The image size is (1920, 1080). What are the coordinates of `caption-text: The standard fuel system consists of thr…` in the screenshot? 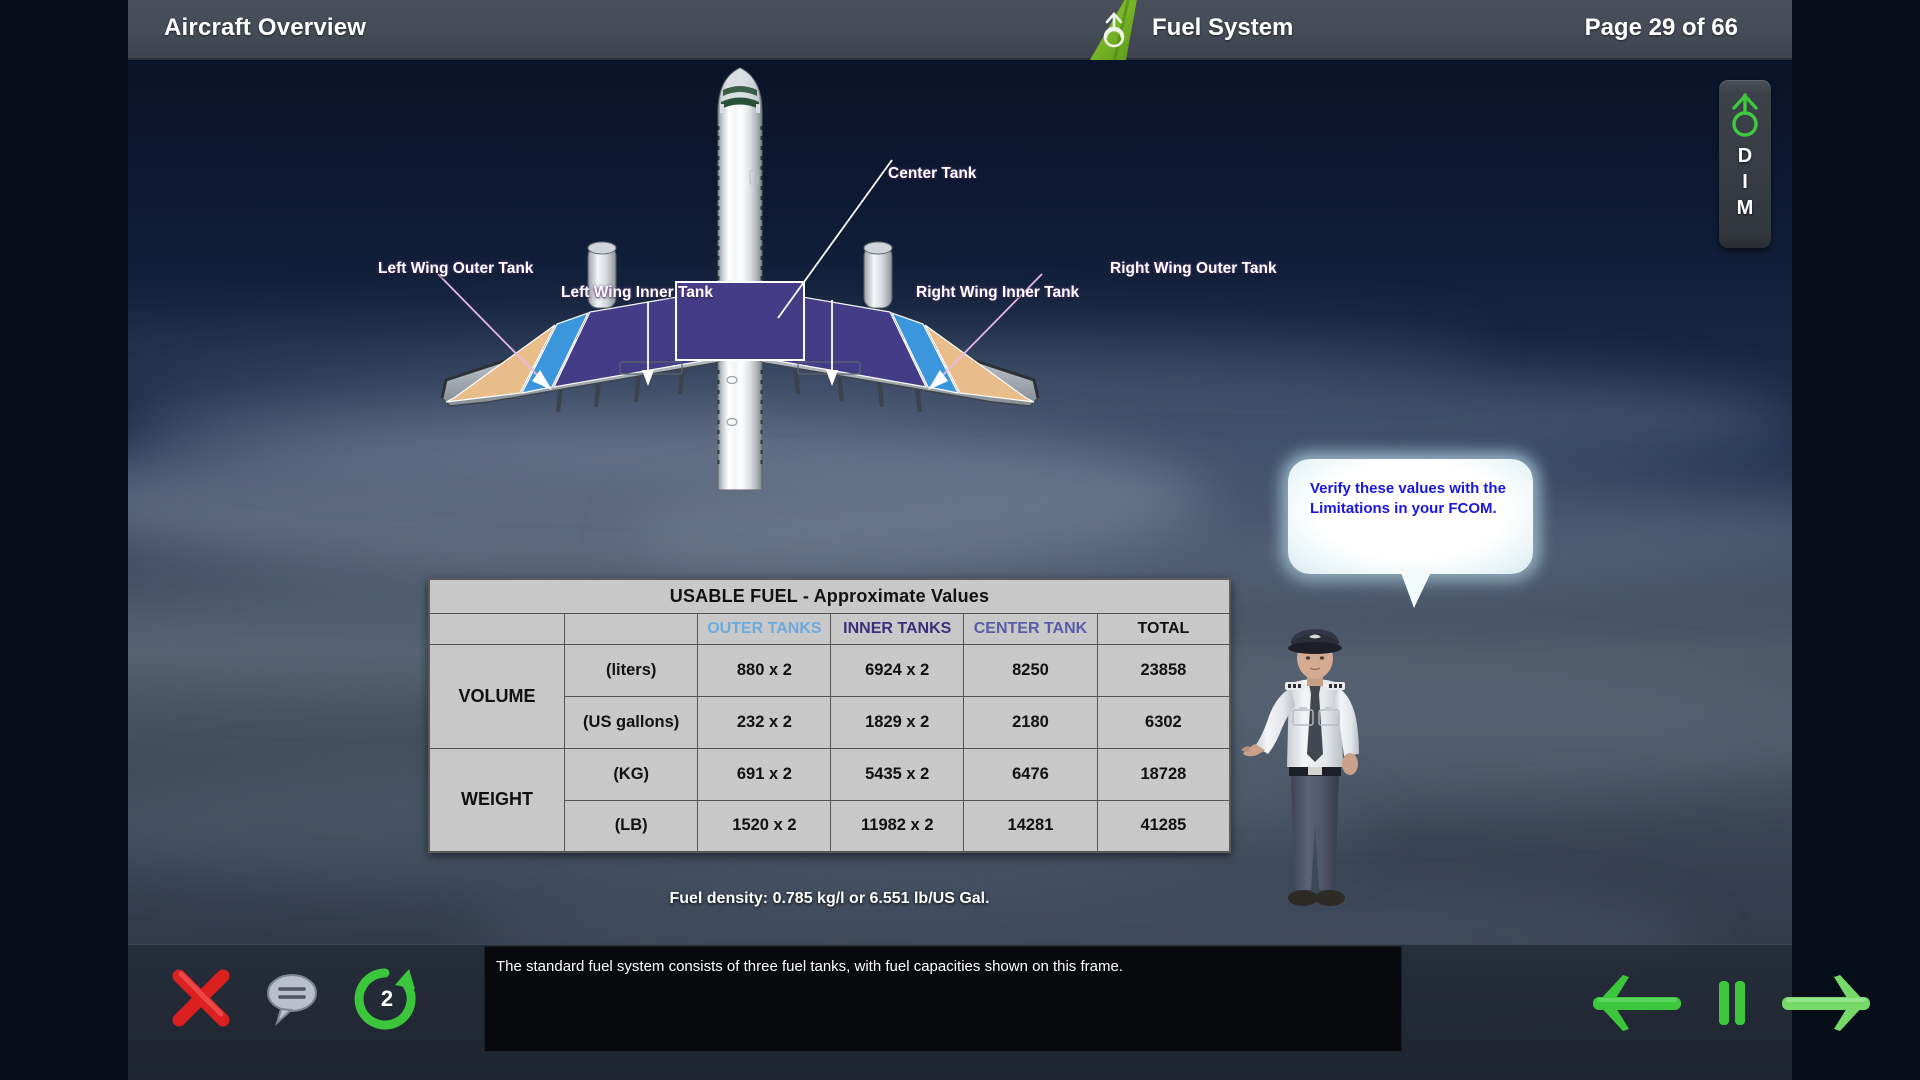 It's located at (809, 966).